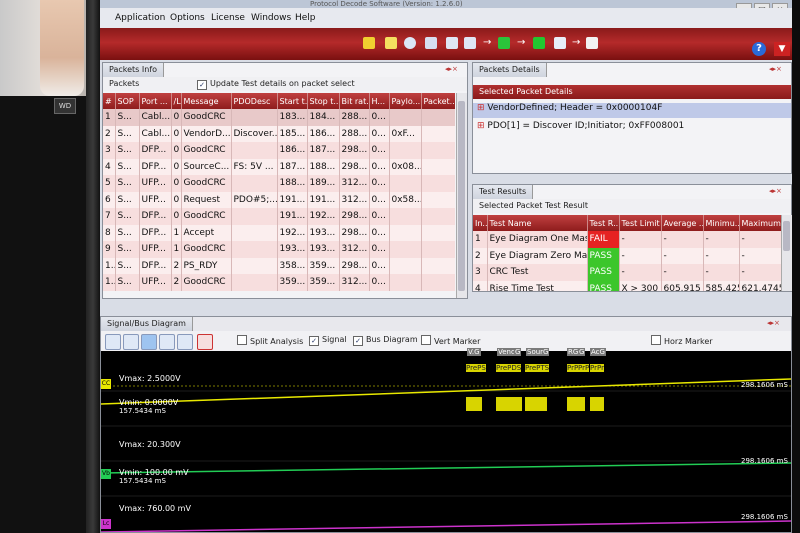 This screenshot has height=533, width=800. What do you see at coordinates (202, 85) in the screenshot?
I see `checkmark-icon: ✓` at bounding box center [202, 85].